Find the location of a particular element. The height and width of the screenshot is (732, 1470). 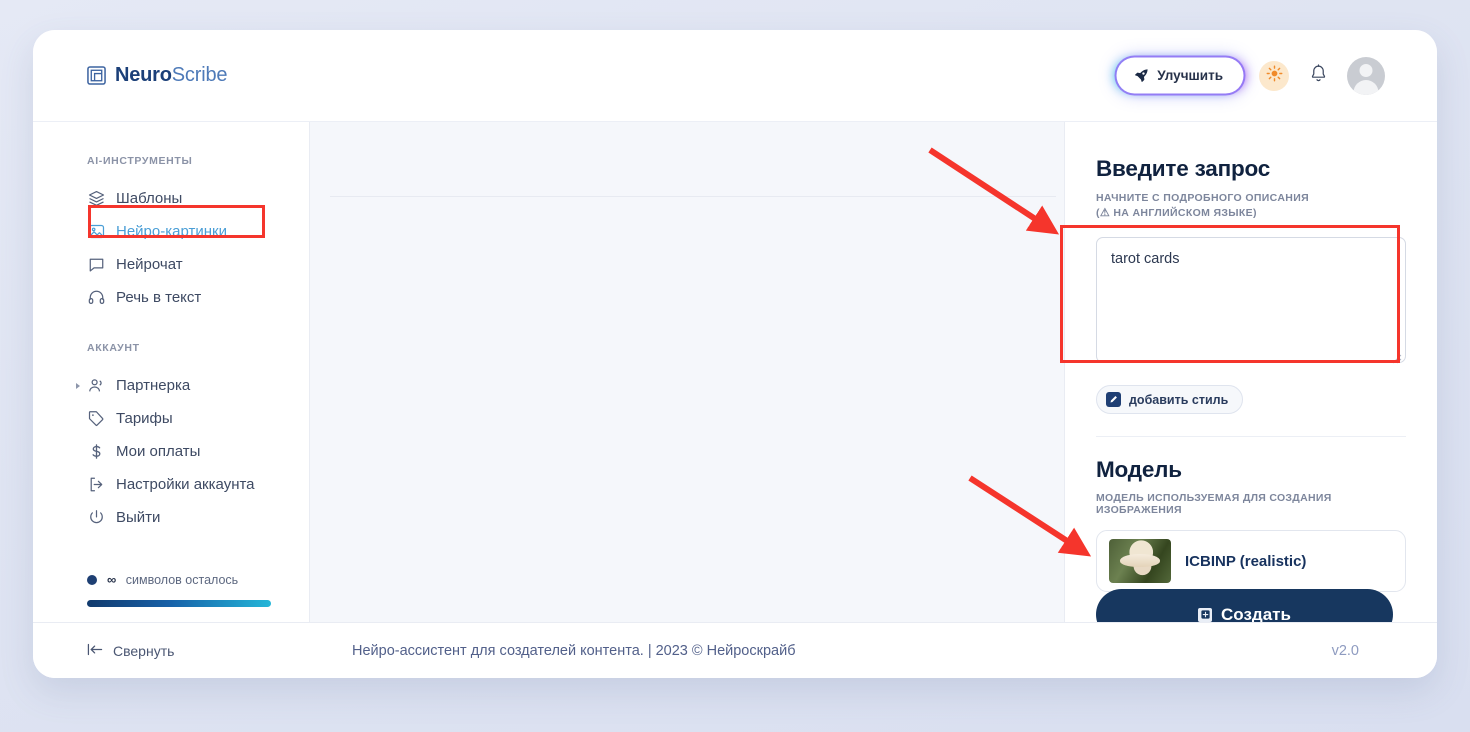

sidebar-item-affiliate: Партнерка is located at coordinates (171, 385).